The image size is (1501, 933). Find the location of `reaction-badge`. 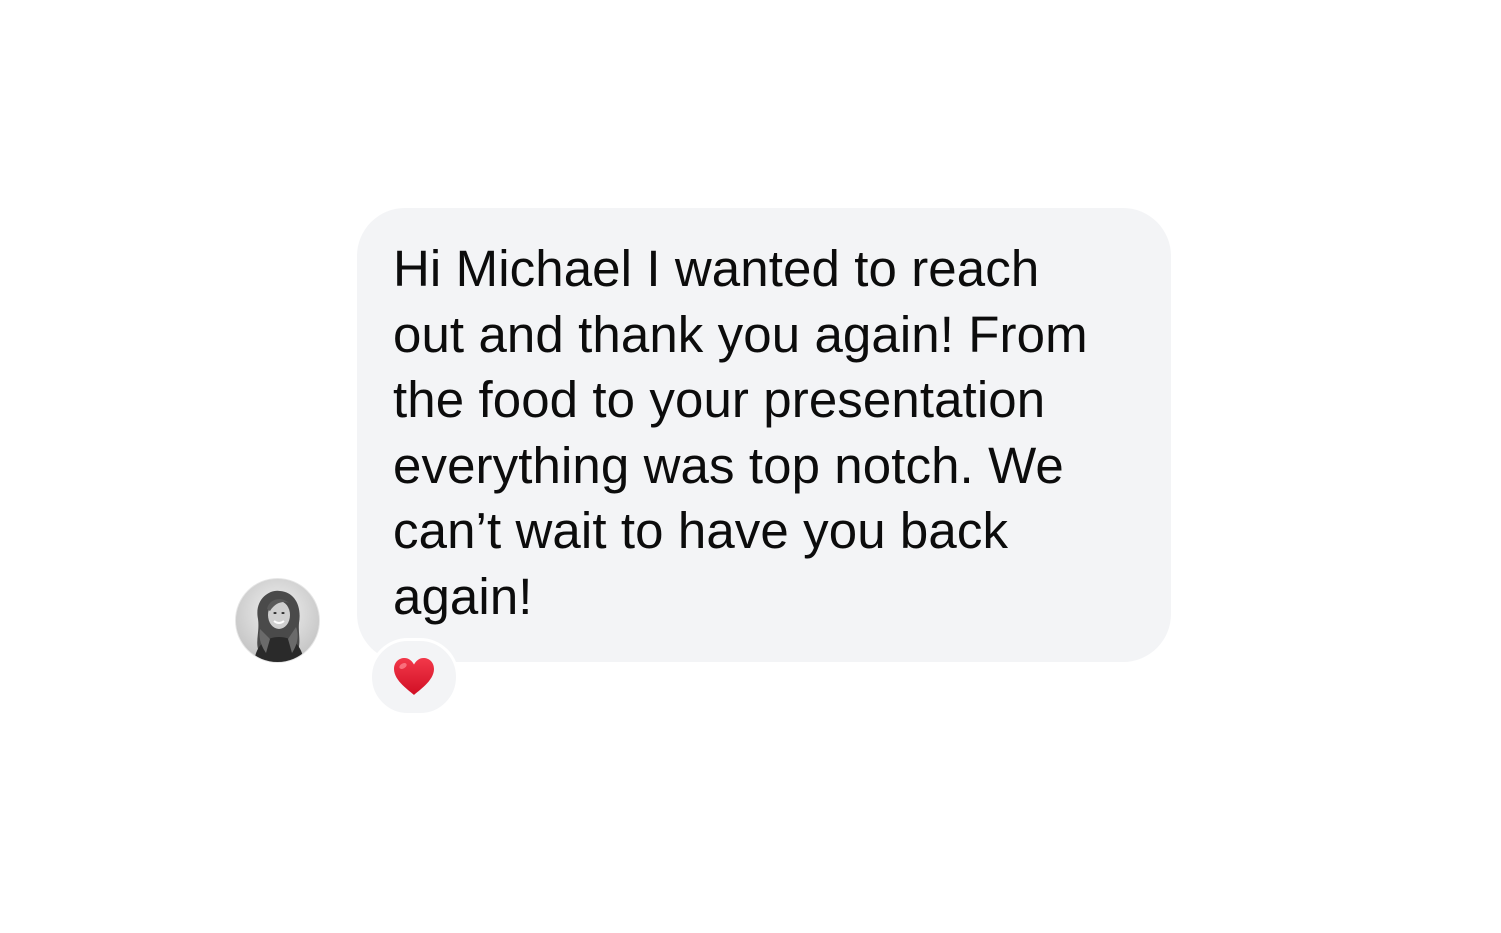

reaction-badge is located at coordinates (414, 677).